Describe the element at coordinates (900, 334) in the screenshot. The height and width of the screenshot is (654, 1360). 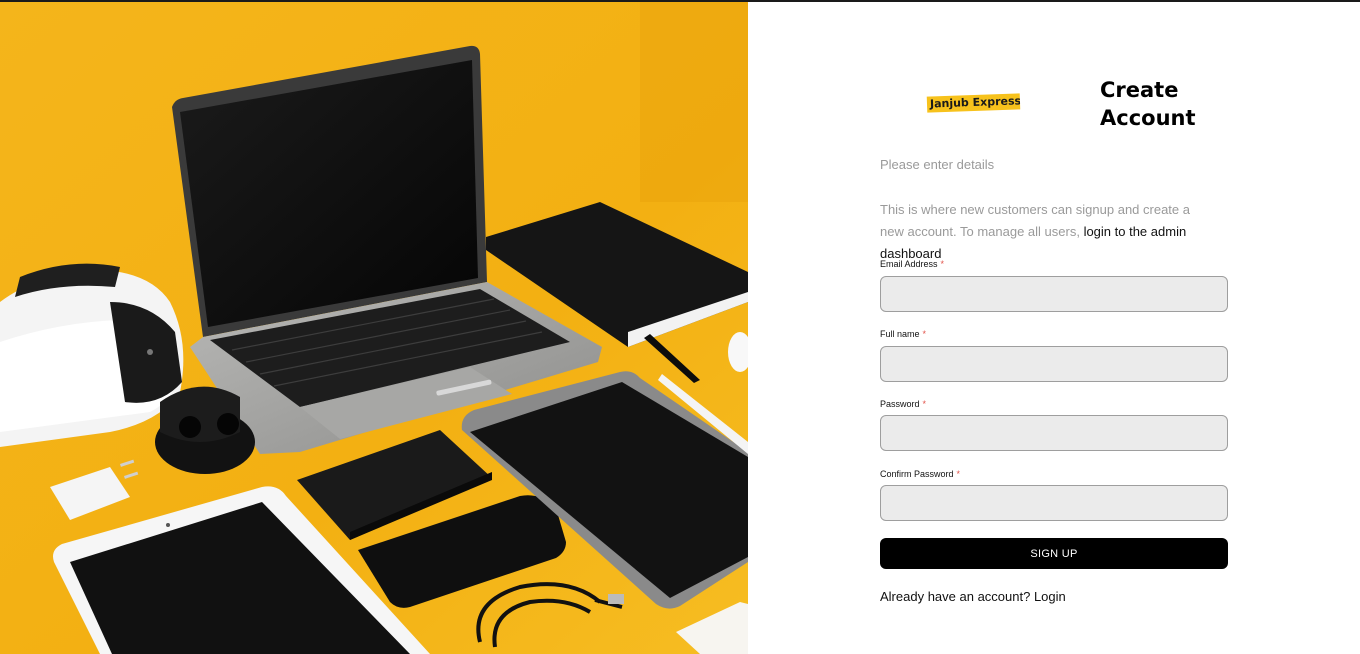
I see `fullname-label-text: Full name` at that location.